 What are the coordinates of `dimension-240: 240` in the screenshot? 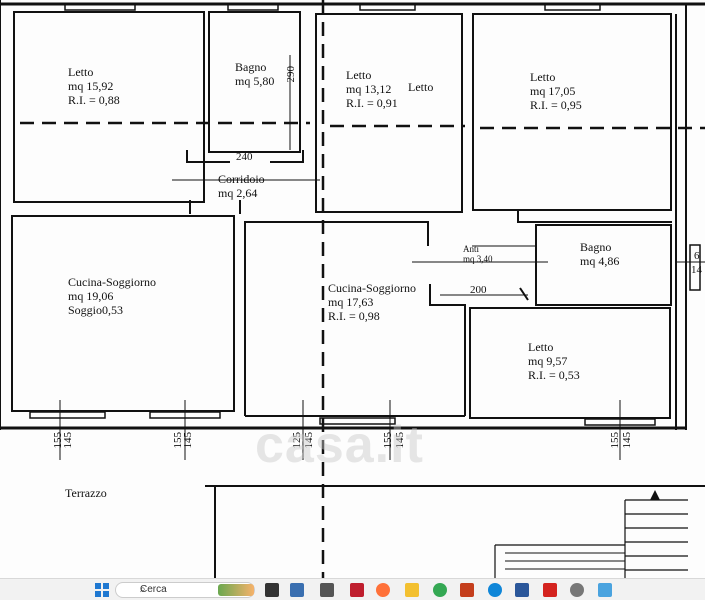 It's located at (244, 157).